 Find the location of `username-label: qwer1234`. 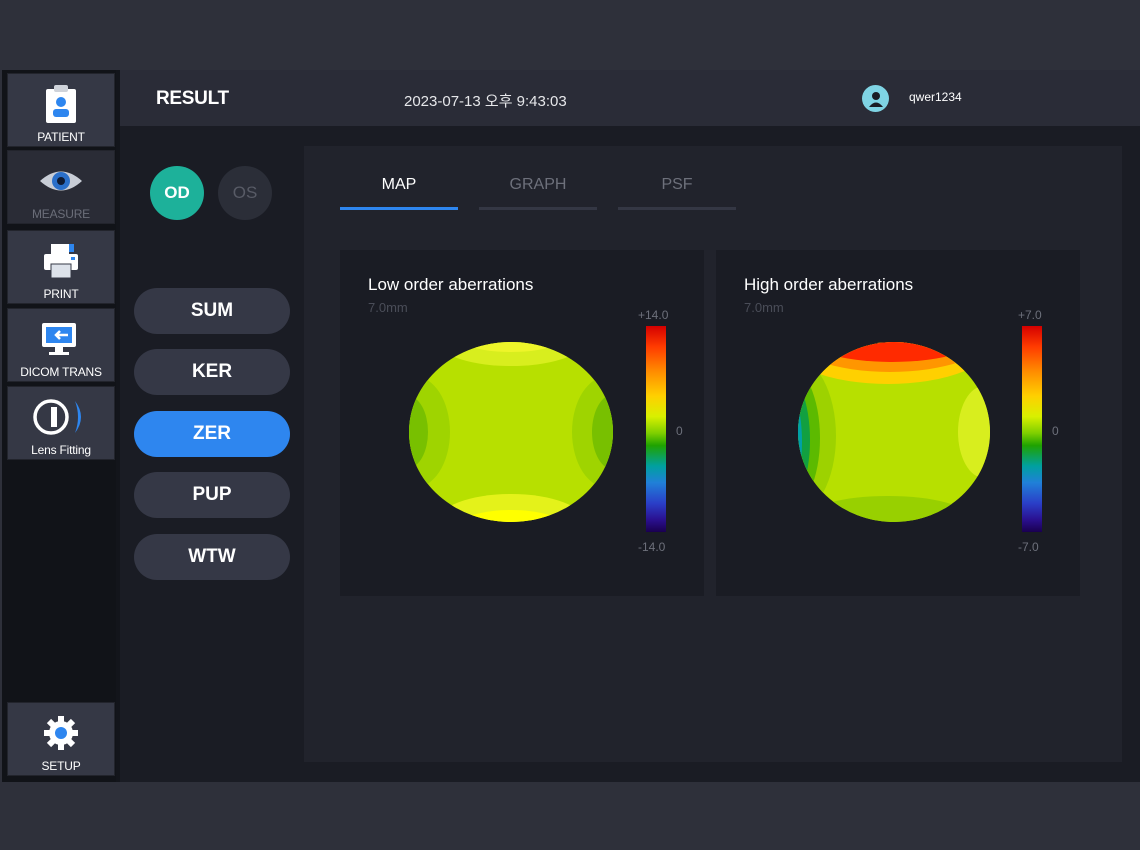

username-label: qwer1234 is located at coordinates (935, 97).